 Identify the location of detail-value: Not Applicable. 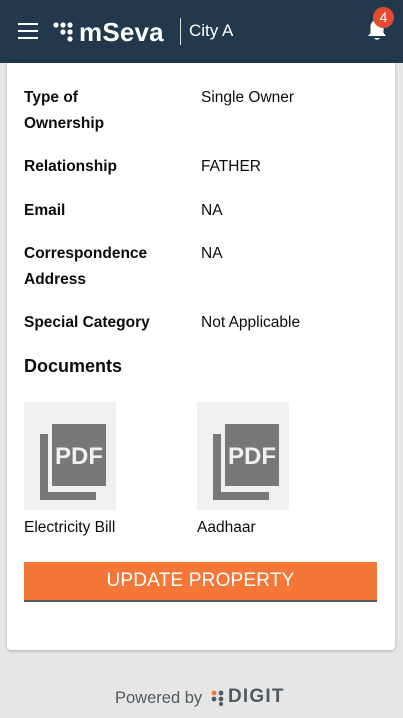
(251, 322).